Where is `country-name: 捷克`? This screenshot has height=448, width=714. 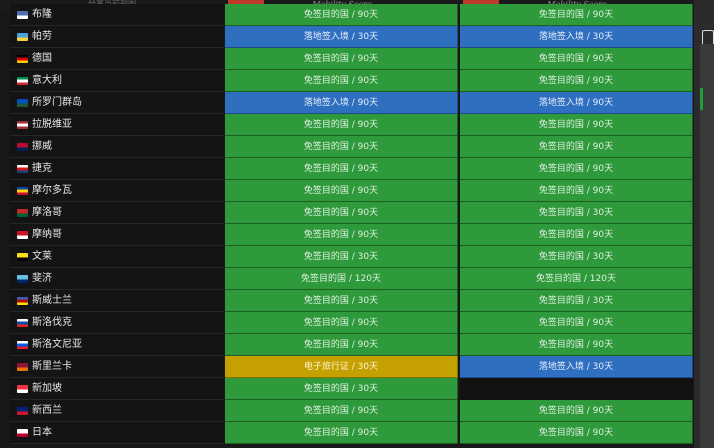 country-name: 捷克 is located at coordinates (42, 168).